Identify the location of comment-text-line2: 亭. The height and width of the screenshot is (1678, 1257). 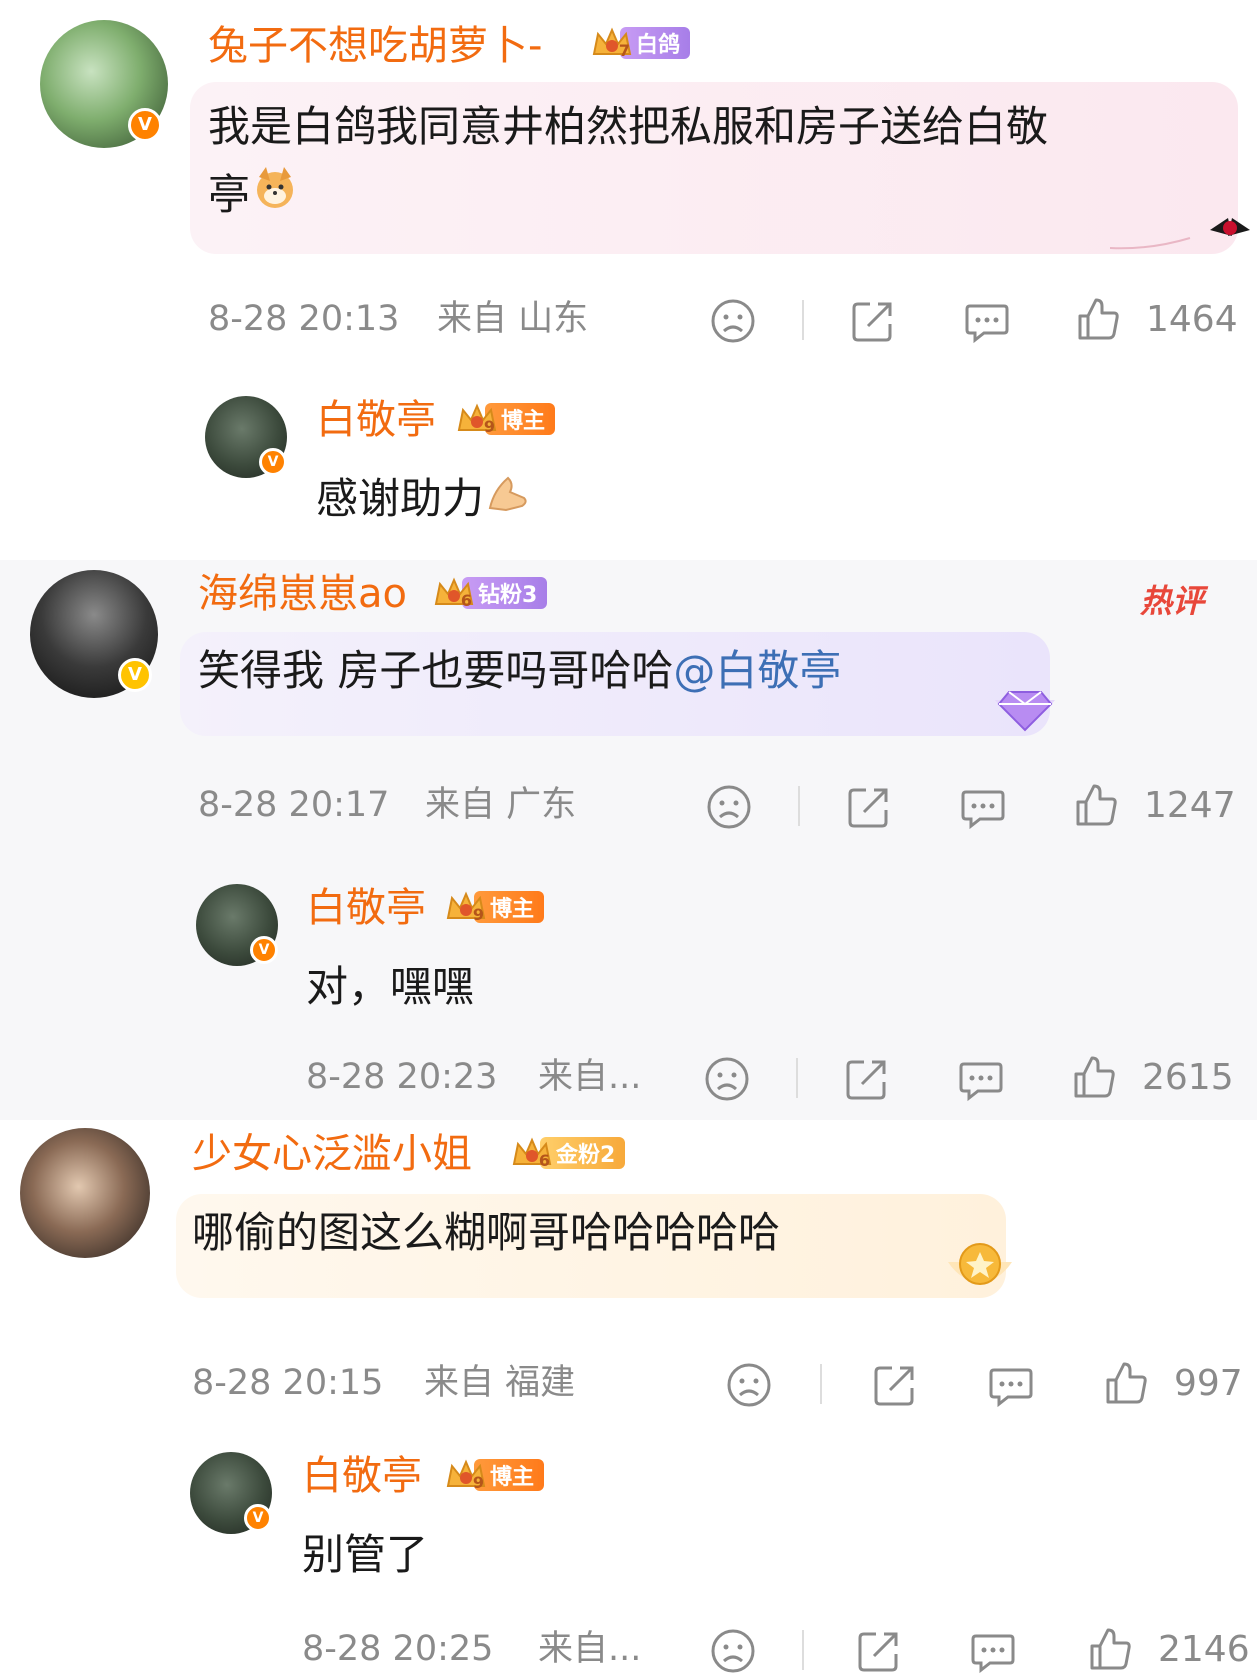
(254, 197).